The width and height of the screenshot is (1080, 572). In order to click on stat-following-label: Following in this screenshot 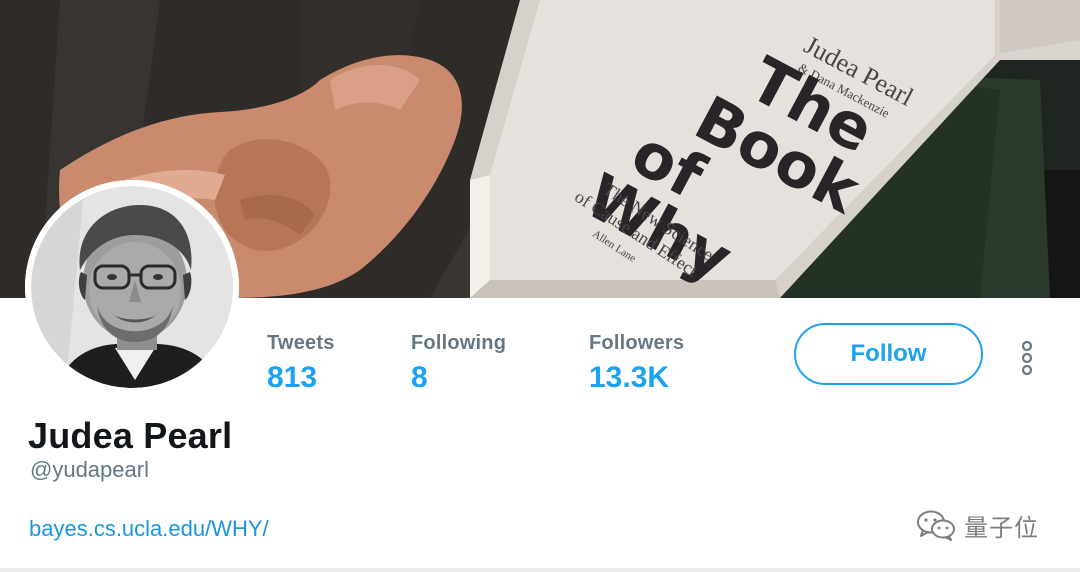, I will do `click(459, 343)`.